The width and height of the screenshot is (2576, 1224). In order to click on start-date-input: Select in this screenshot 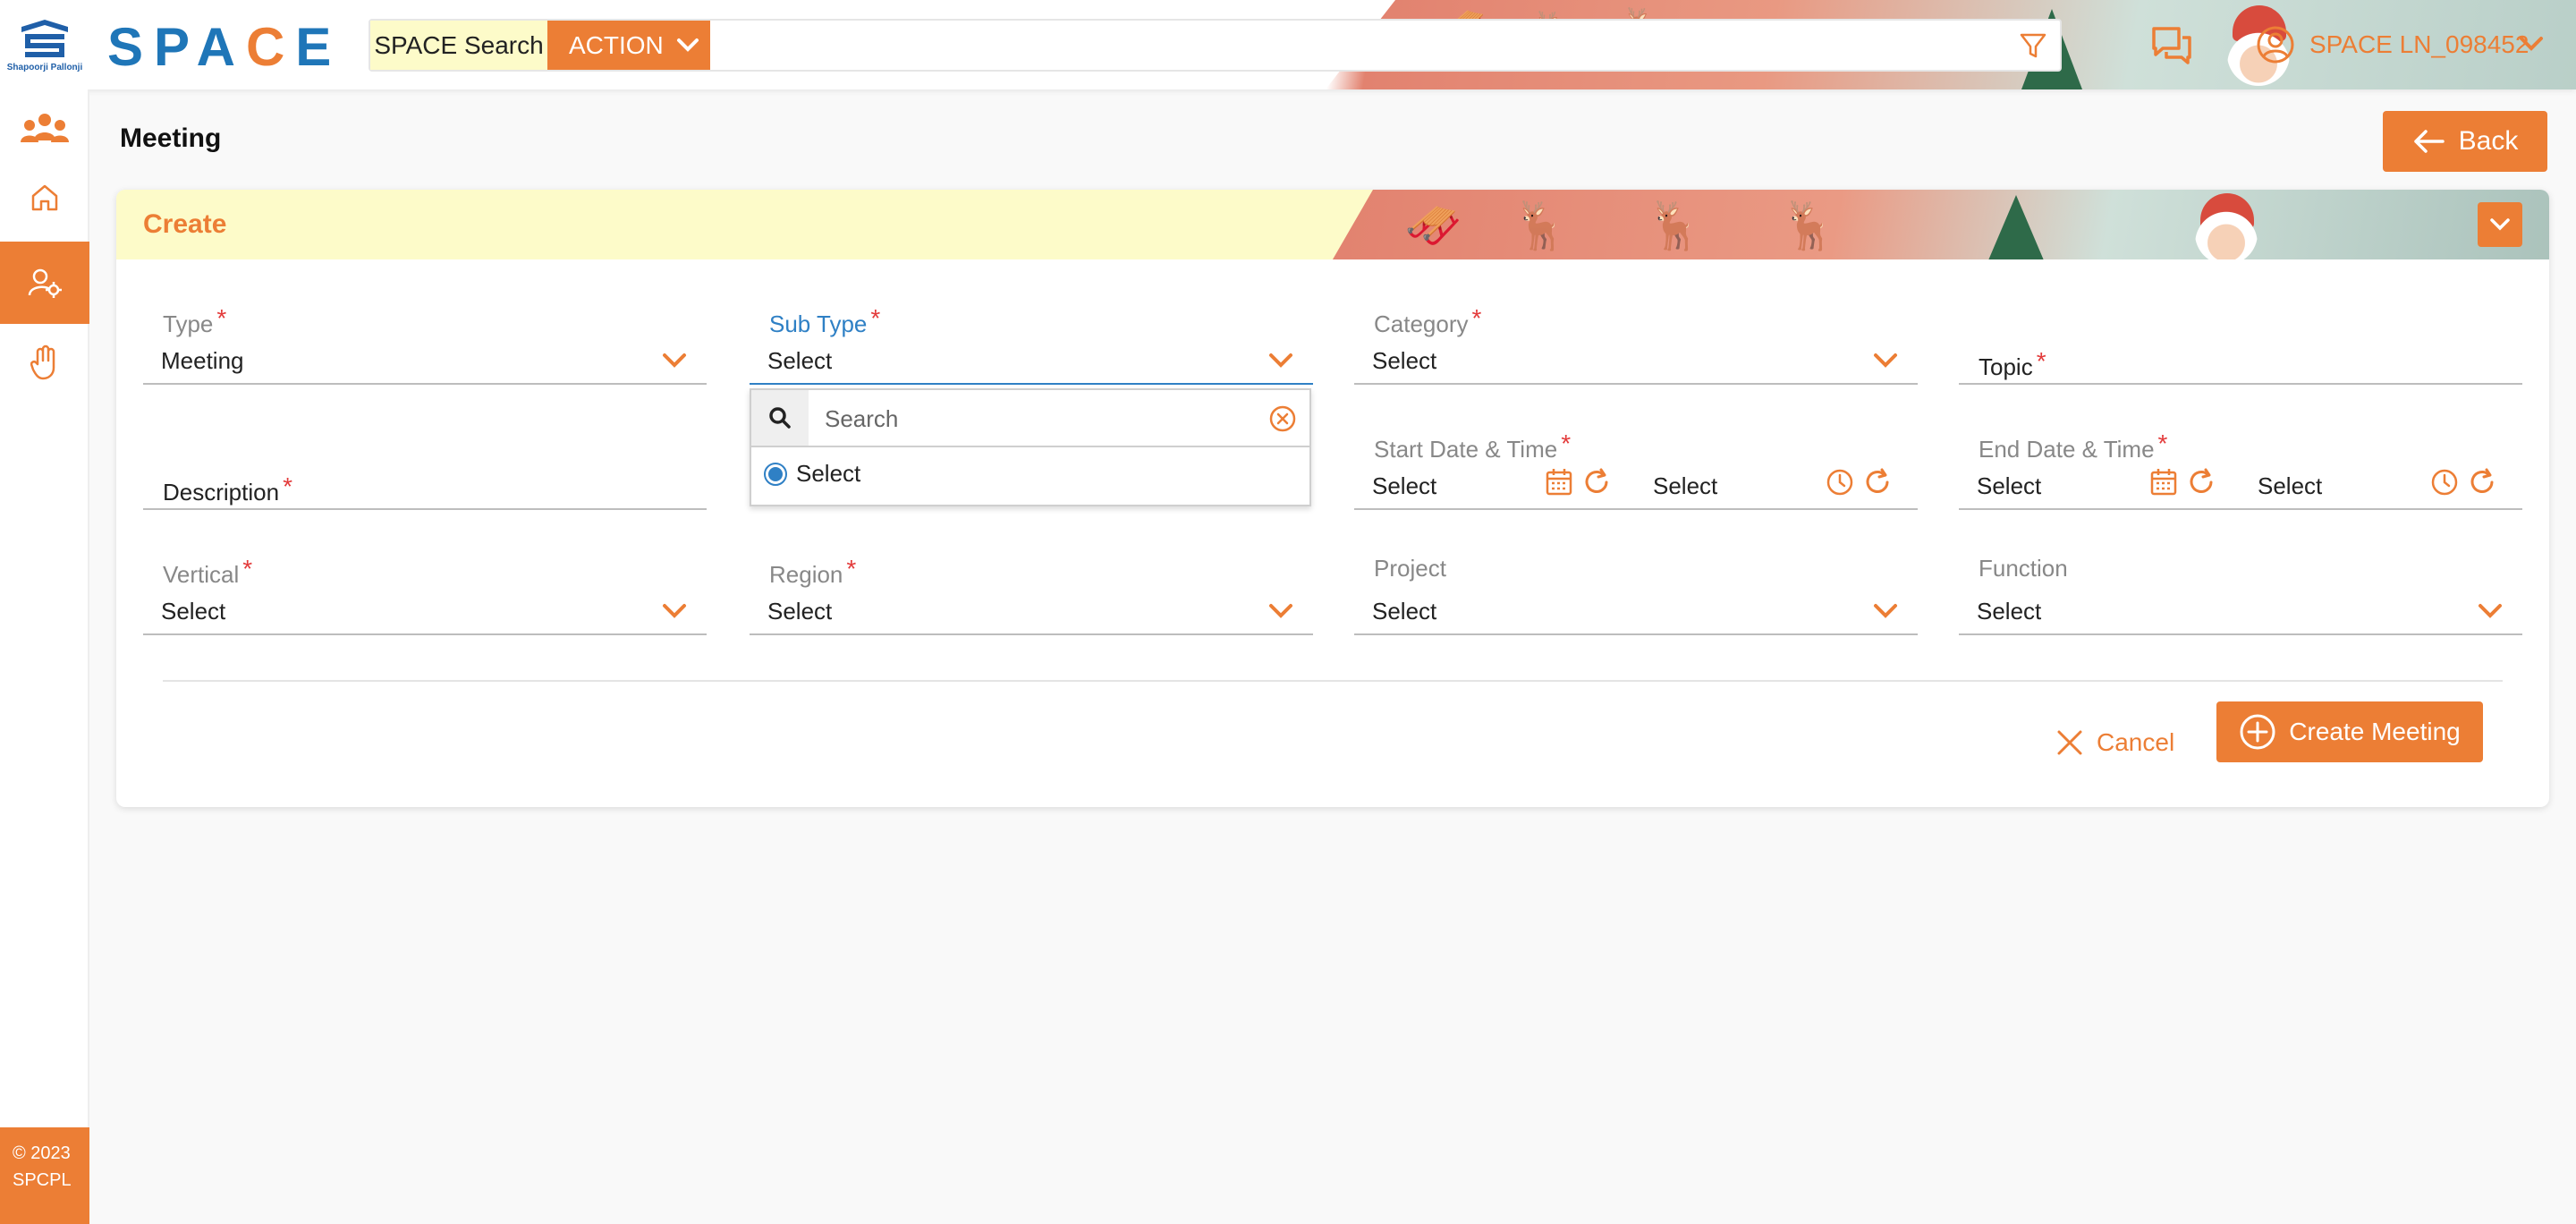, I will do `click(1404, 486)`.